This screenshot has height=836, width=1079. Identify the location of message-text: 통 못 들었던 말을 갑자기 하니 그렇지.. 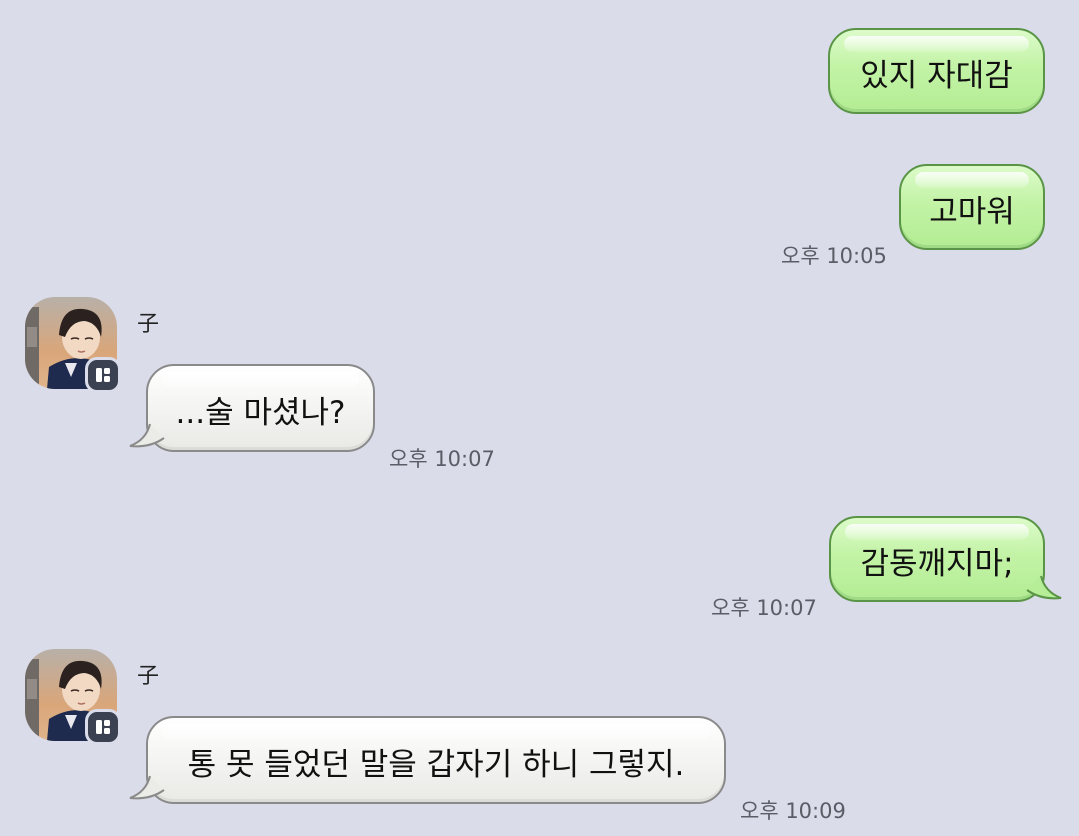
(436, 764).